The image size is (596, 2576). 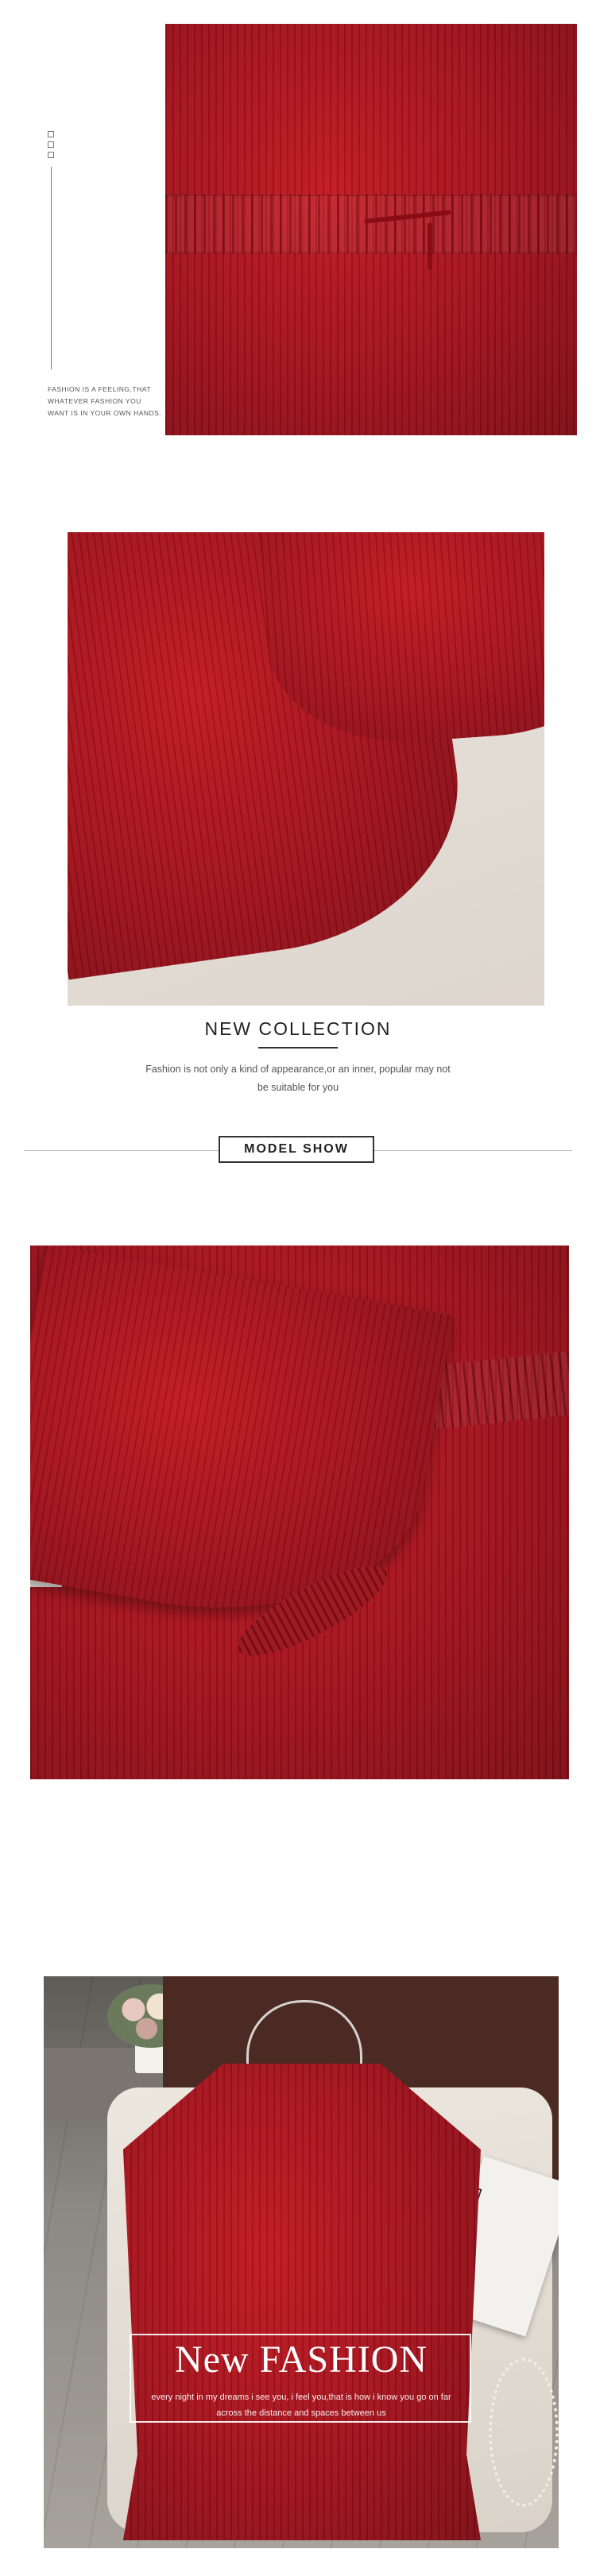 I want to click on model-show-heading: MODEL SHOW, so click(x=296, y=1149).